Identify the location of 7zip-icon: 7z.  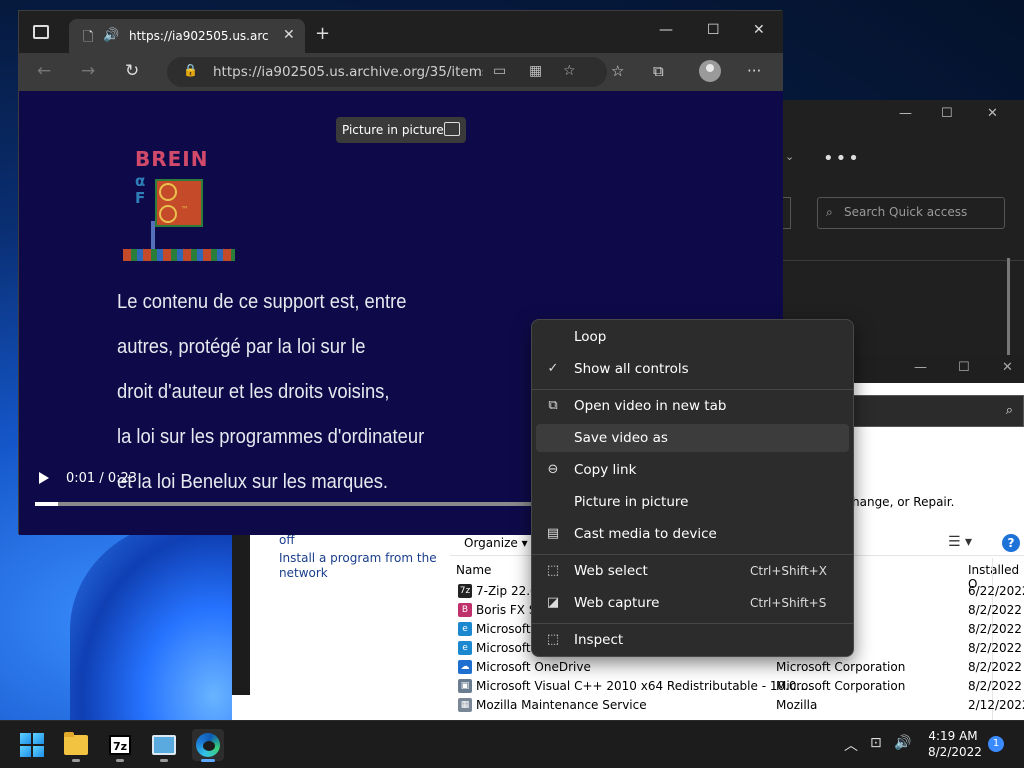
(120, 745).